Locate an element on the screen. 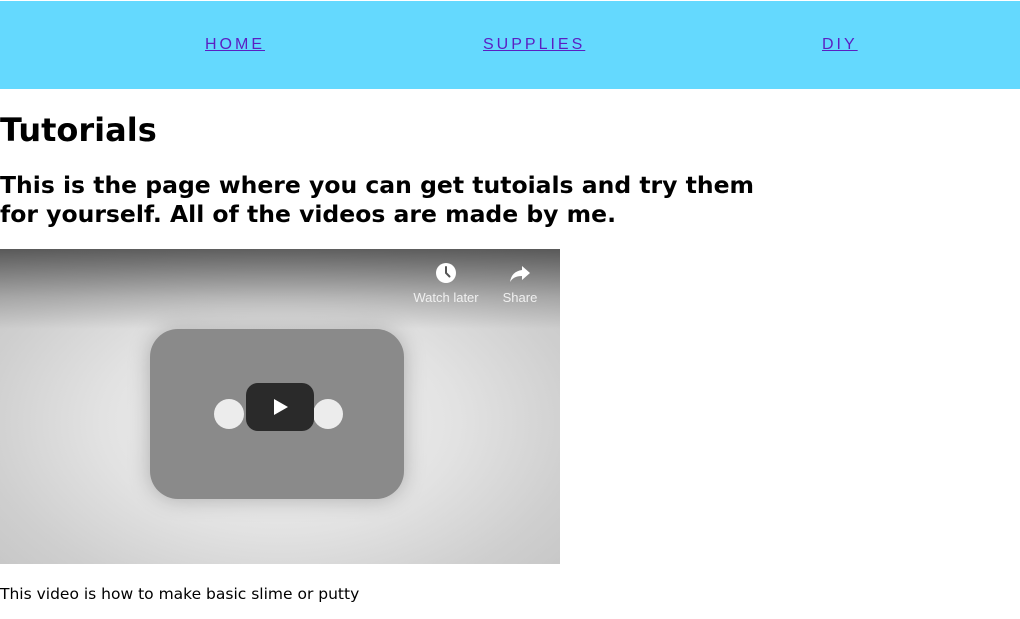 Image resolution: width=1020 pixels, height=619 pixels. watch-later-label: Watch later is located at coordinates (446, 297).